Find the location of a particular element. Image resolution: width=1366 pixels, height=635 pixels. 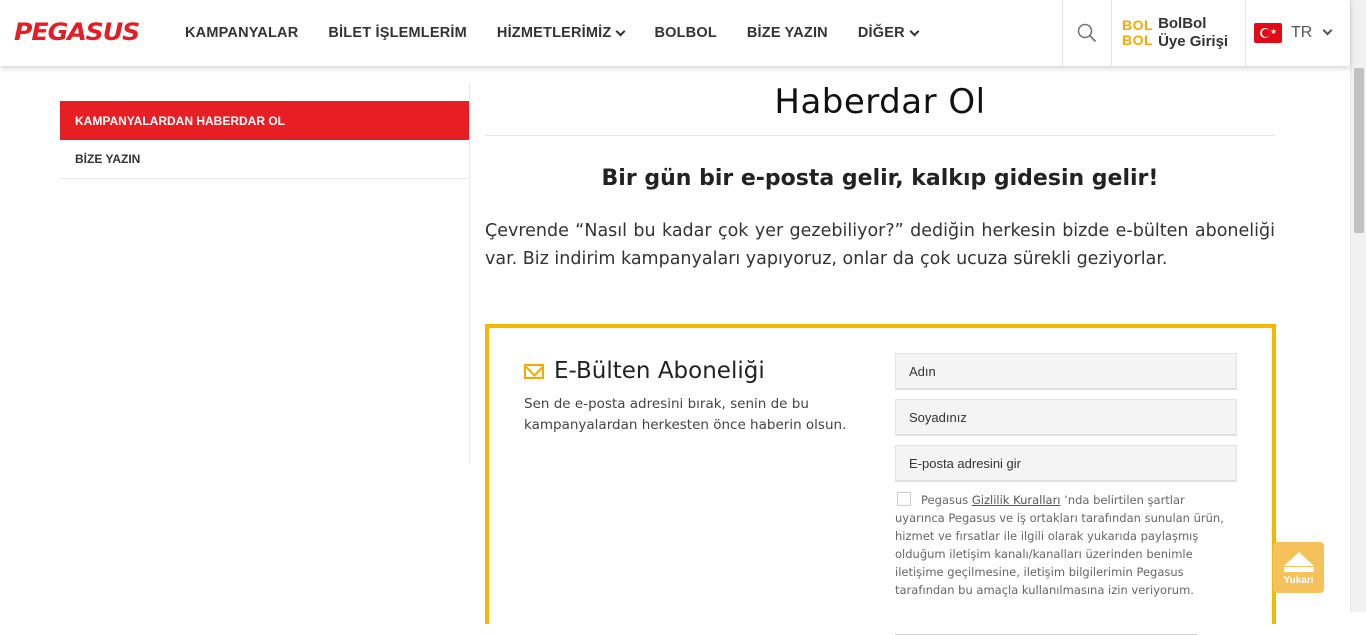

bolbol-line1: BolBol is located at coordinates (1182, 23).